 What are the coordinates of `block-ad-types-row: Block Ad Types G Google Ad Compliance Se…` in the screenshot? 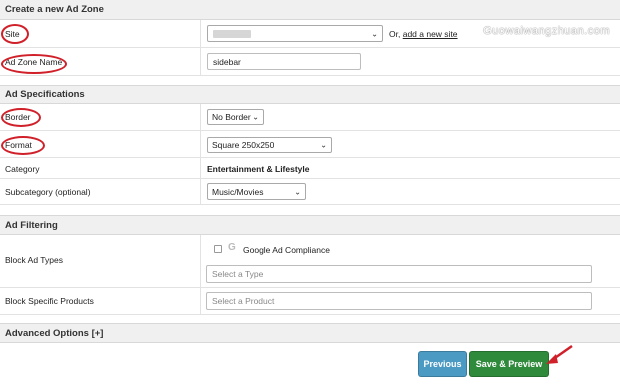 It's located at (310, 261).